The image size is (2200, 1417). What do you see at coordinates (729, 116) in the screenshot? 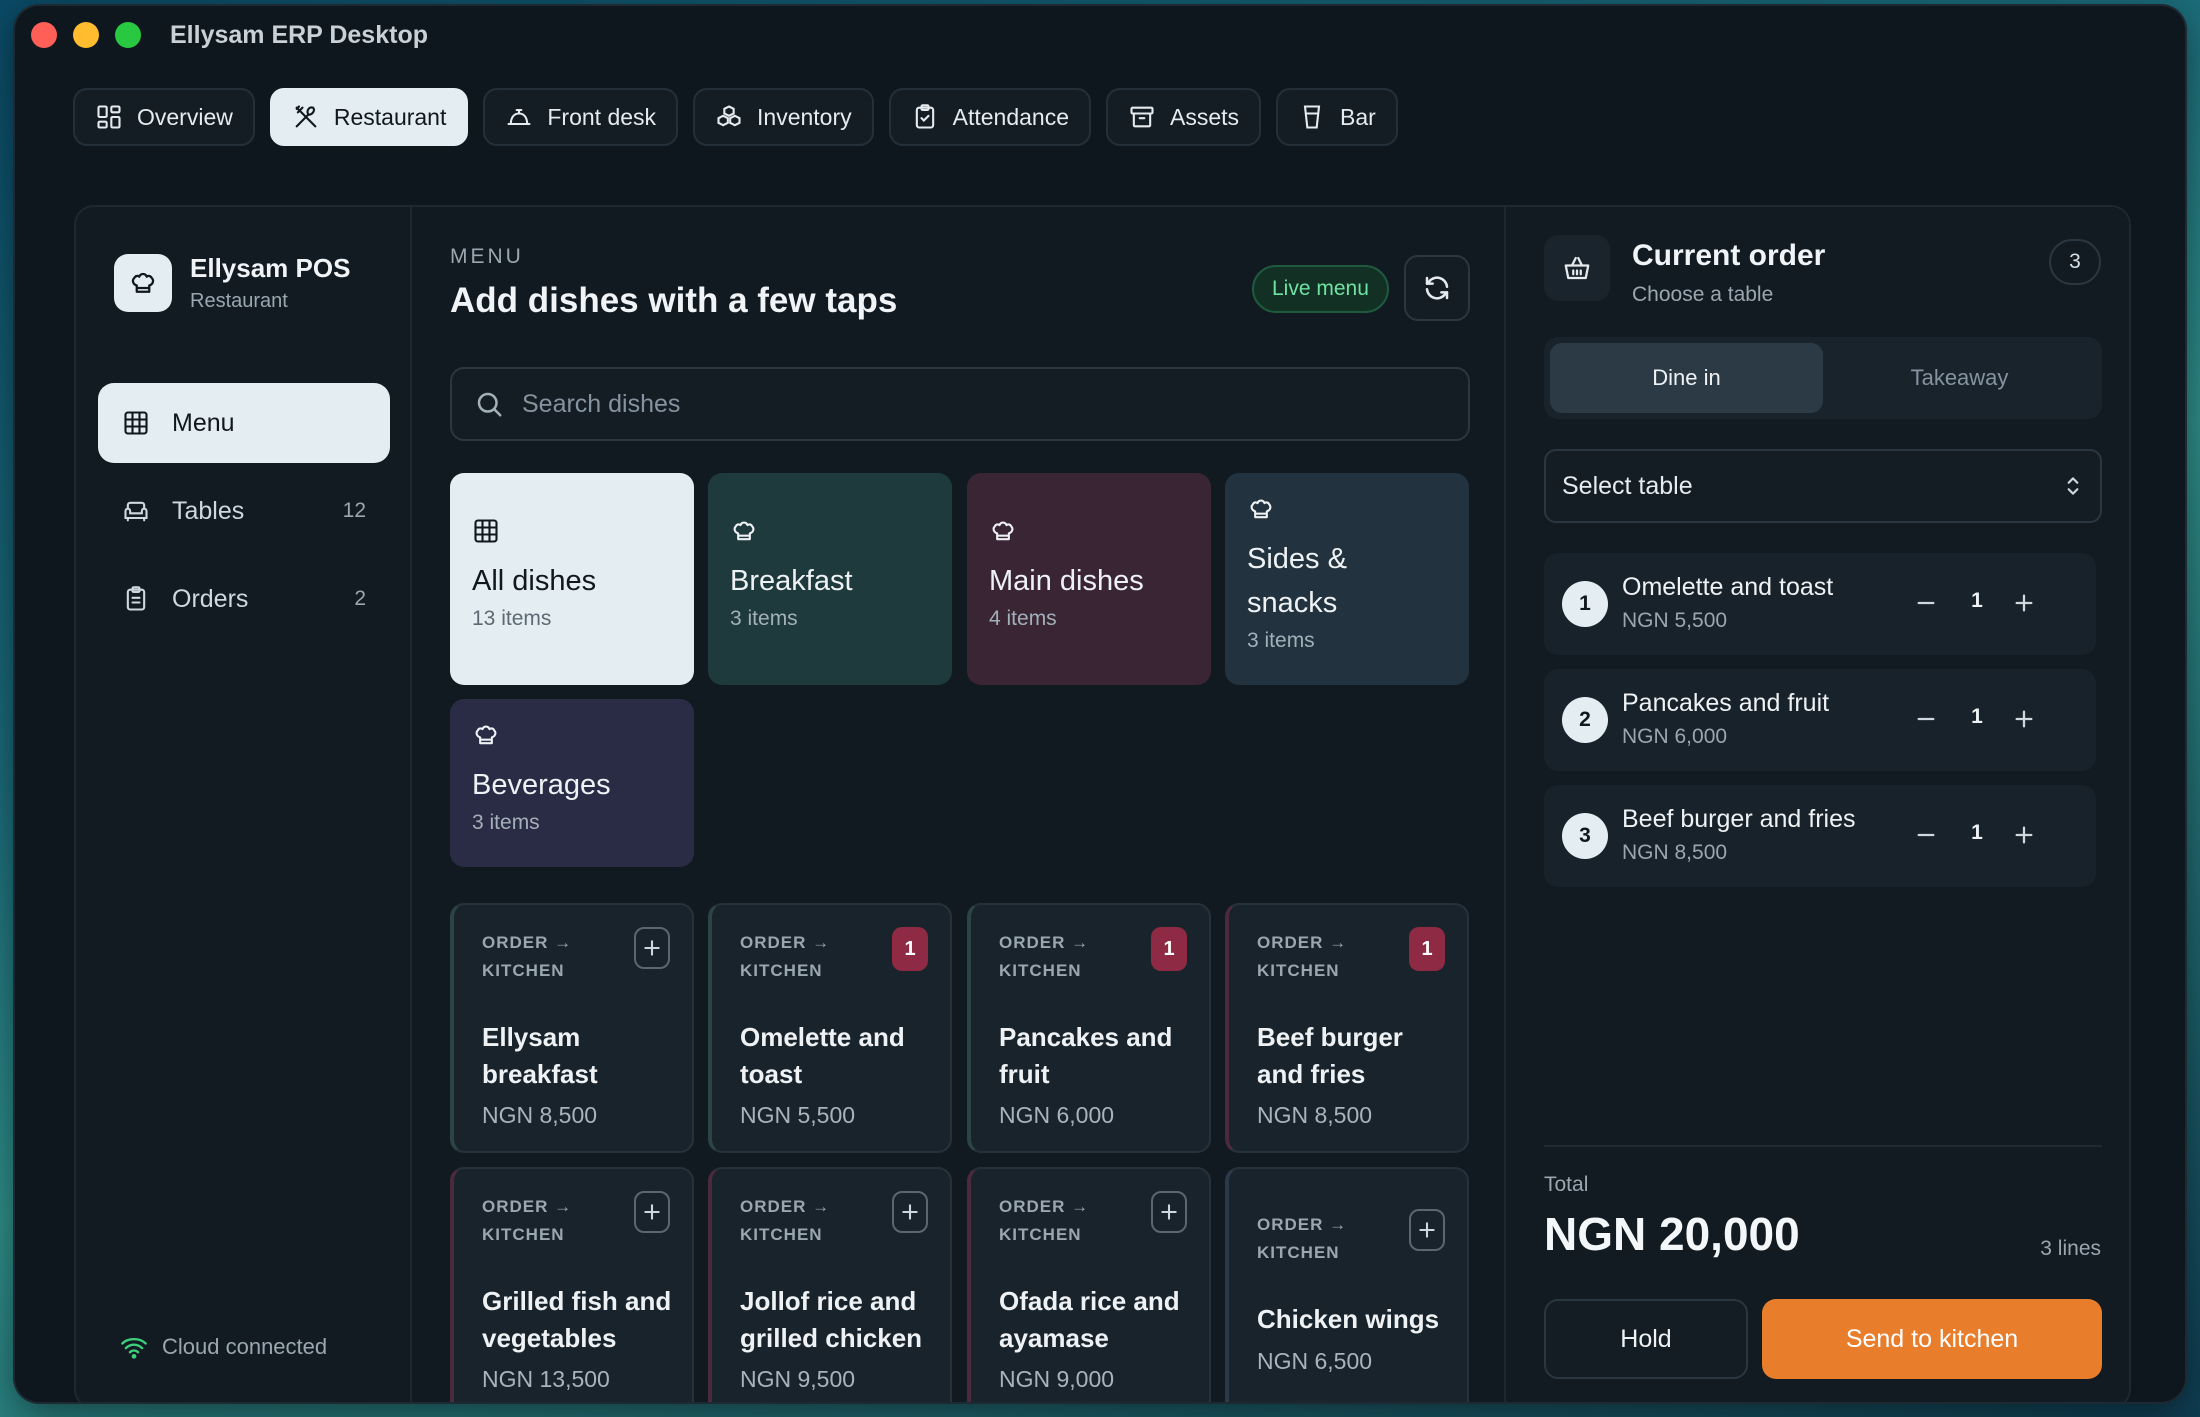
I see `boxes-icon` at bounding box center [729, 116].